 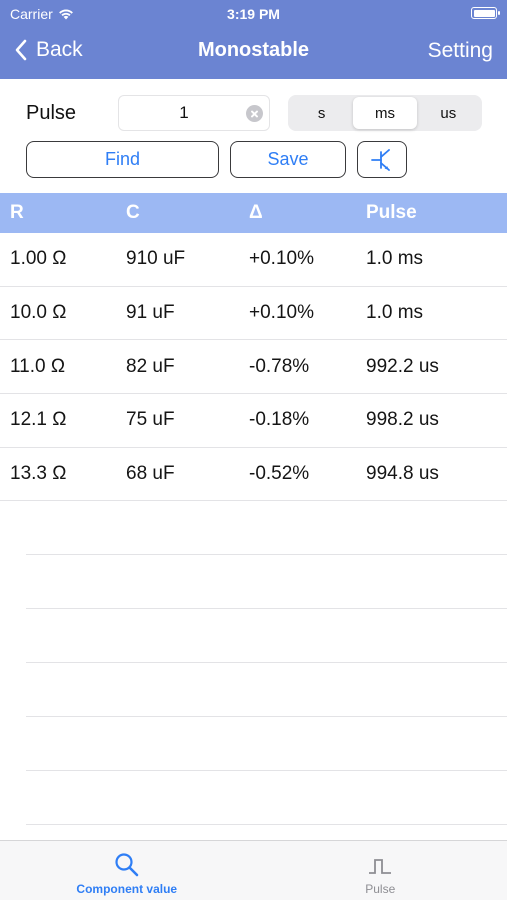 What do you see at coordinates (38, 259) in the screenshot?
I see `cell-r: 1.00 Ω` at bounding box center [38, 259].